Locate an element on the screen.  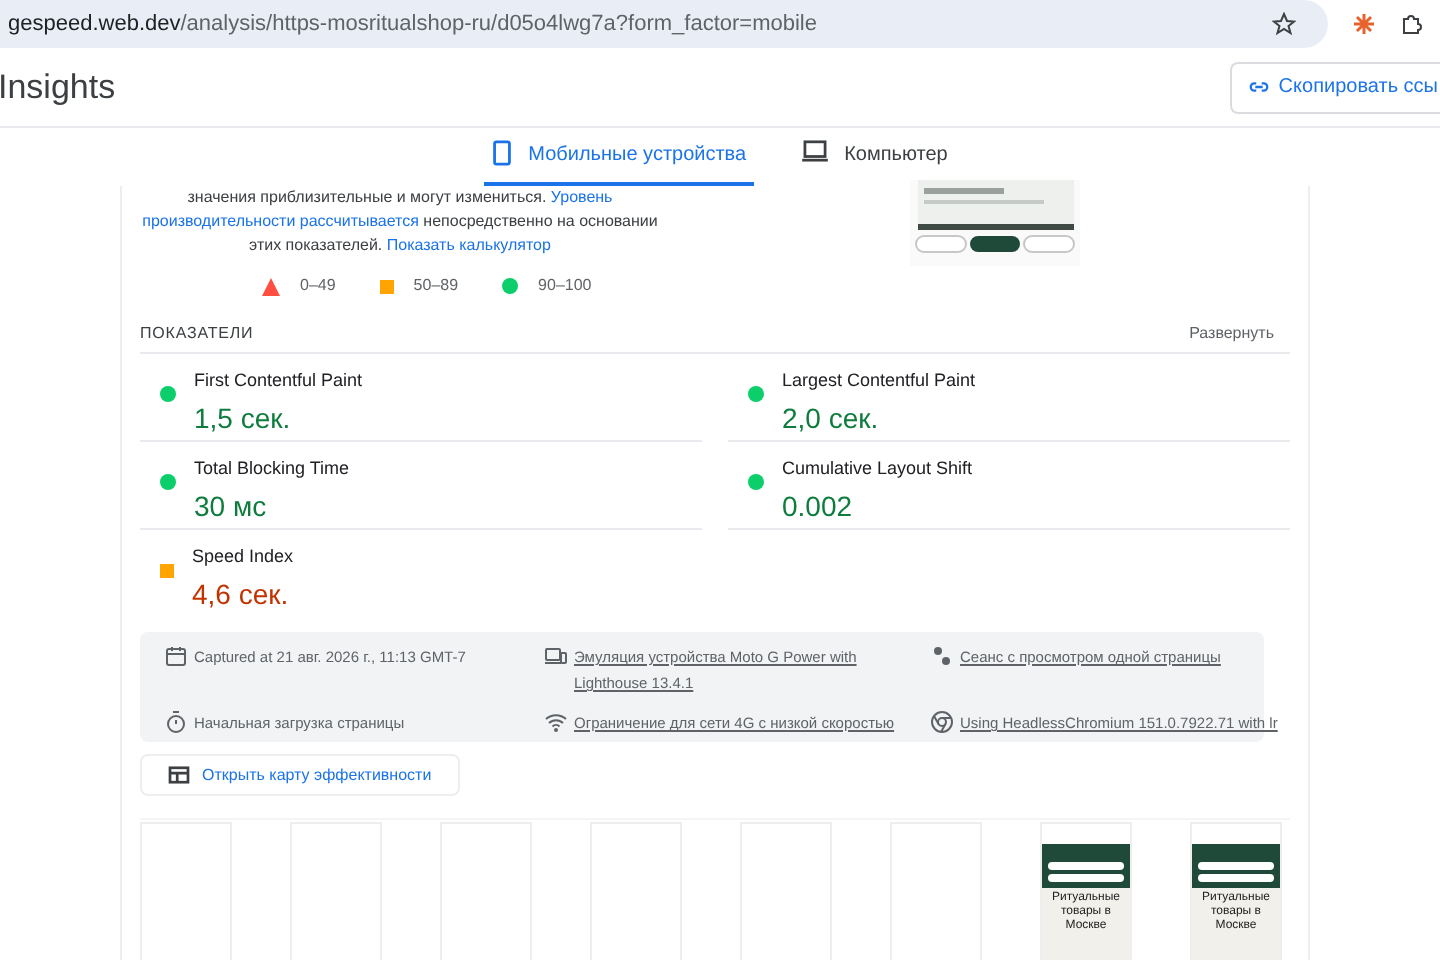
url-path: /analysis/https-mosritualshop-ru/d05o4lwg7a?form_factor=mobile is located at coordinates (498, 24).